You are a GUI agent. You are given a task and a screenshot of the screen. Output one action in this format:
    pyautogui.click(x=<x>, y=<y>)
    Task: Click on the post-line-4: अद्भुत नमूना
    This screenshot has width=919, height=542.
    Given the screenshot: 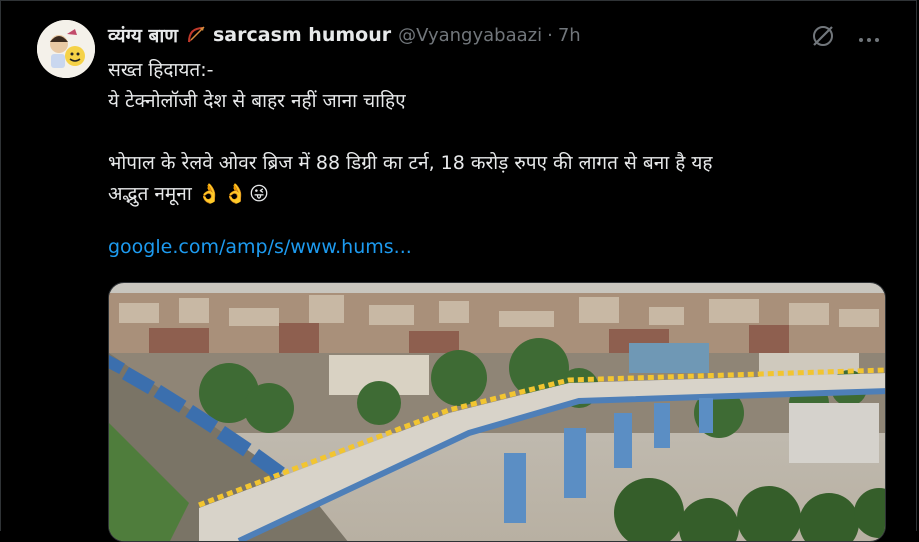 What is the action you would take?
    pyautogui.click(x=150, y=194)
    